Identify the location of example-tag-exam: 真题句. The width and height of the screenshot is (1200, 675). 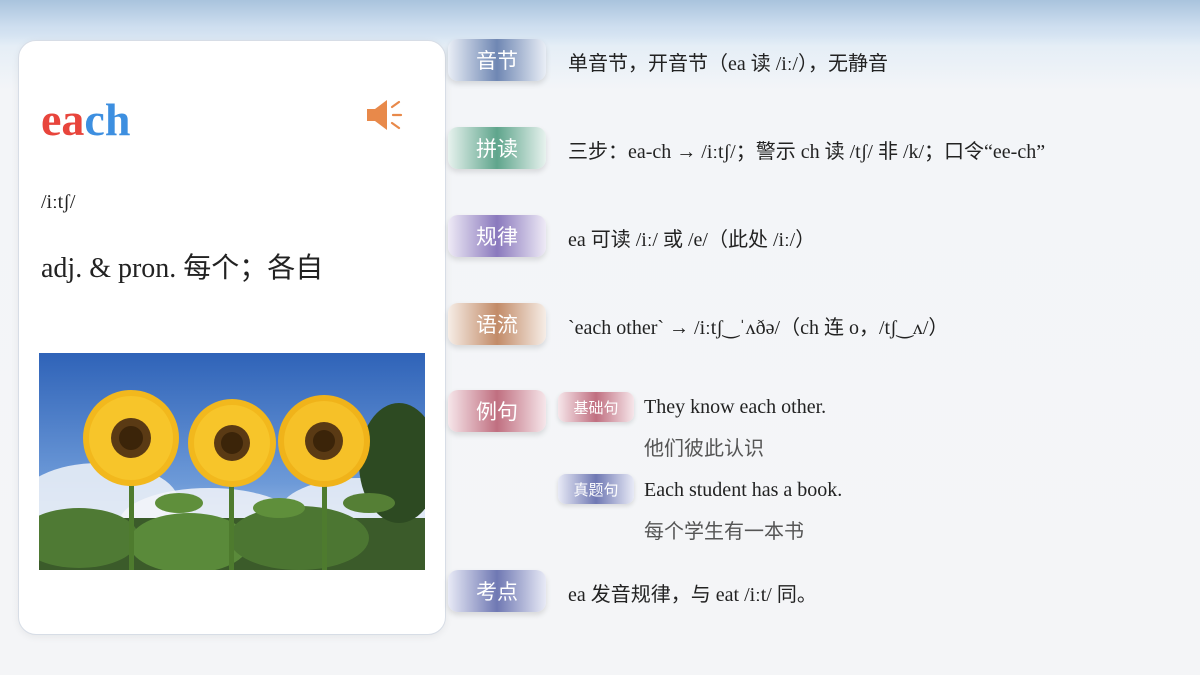
(596, 489).